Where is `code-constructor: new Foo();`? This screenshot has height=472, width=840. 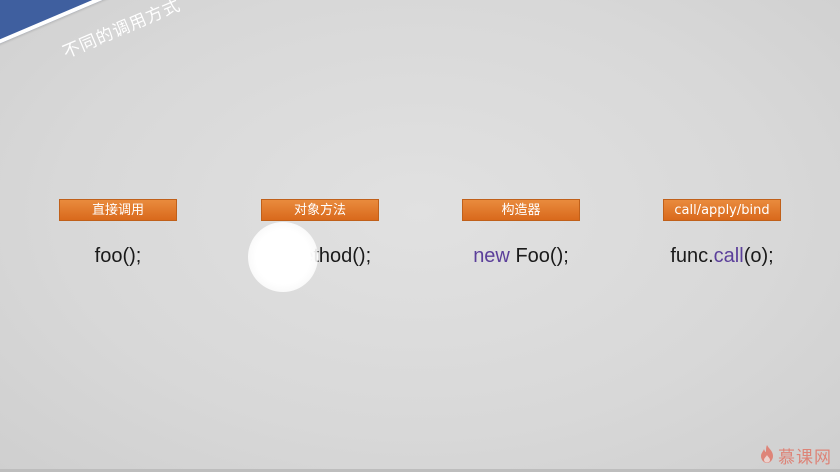
code-constructor: new Foo(); is located at coordinates (521, 256).